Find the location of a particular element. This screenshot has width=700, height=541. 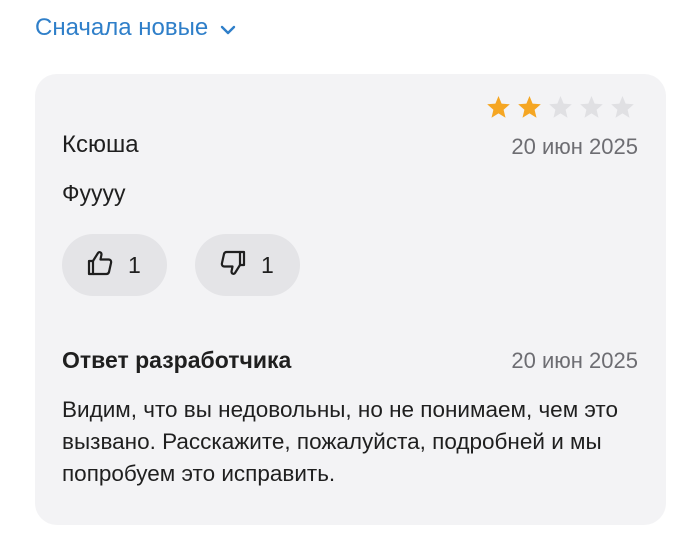

sort-label: Сначала новые is located at coordinates (122, 27).